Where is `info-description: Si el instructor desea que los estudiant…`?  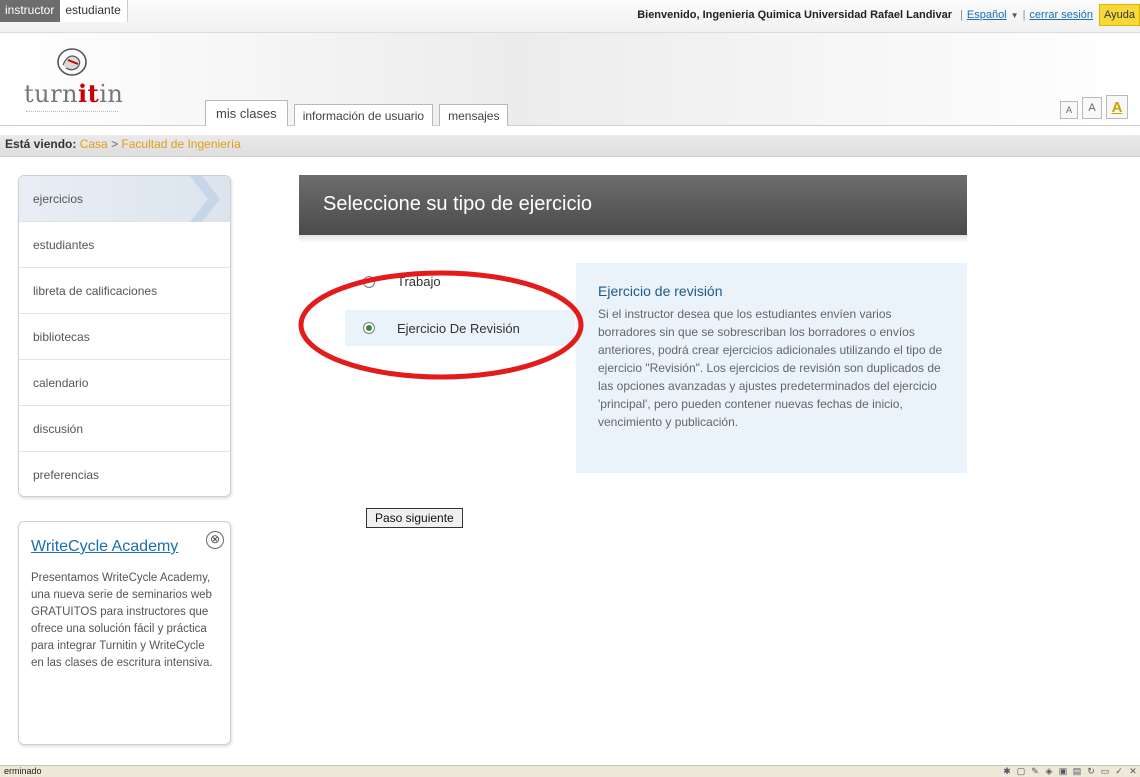 info-description: Si el instructor desea que los estudiant… is located at coordinates (770, 368).